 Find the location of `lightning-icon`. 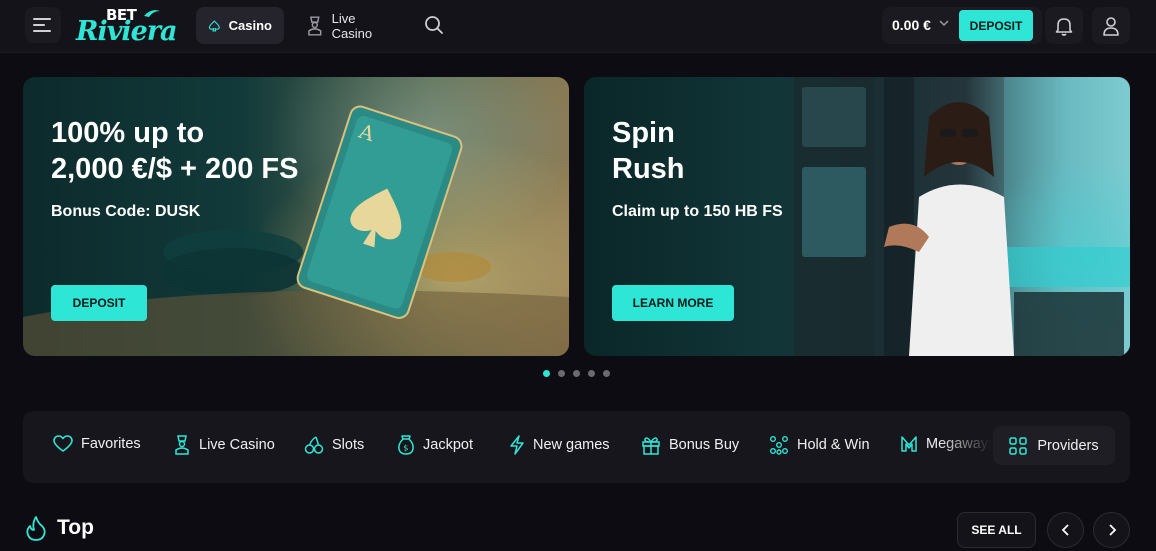

lightning-icon is located at coordinates (517, 445).